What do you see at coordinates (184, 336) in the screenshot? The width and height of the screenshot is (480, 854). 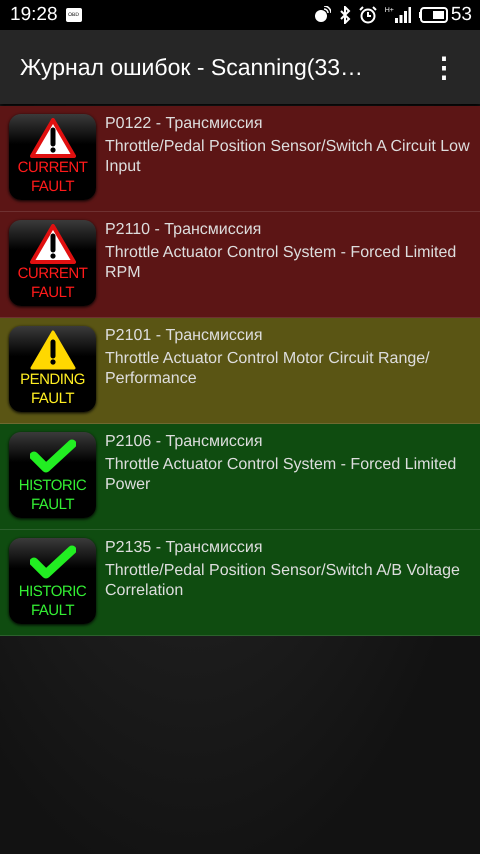 I see `fault-code: P2101 - Трансмиссия` at bounding box center [184, 336].